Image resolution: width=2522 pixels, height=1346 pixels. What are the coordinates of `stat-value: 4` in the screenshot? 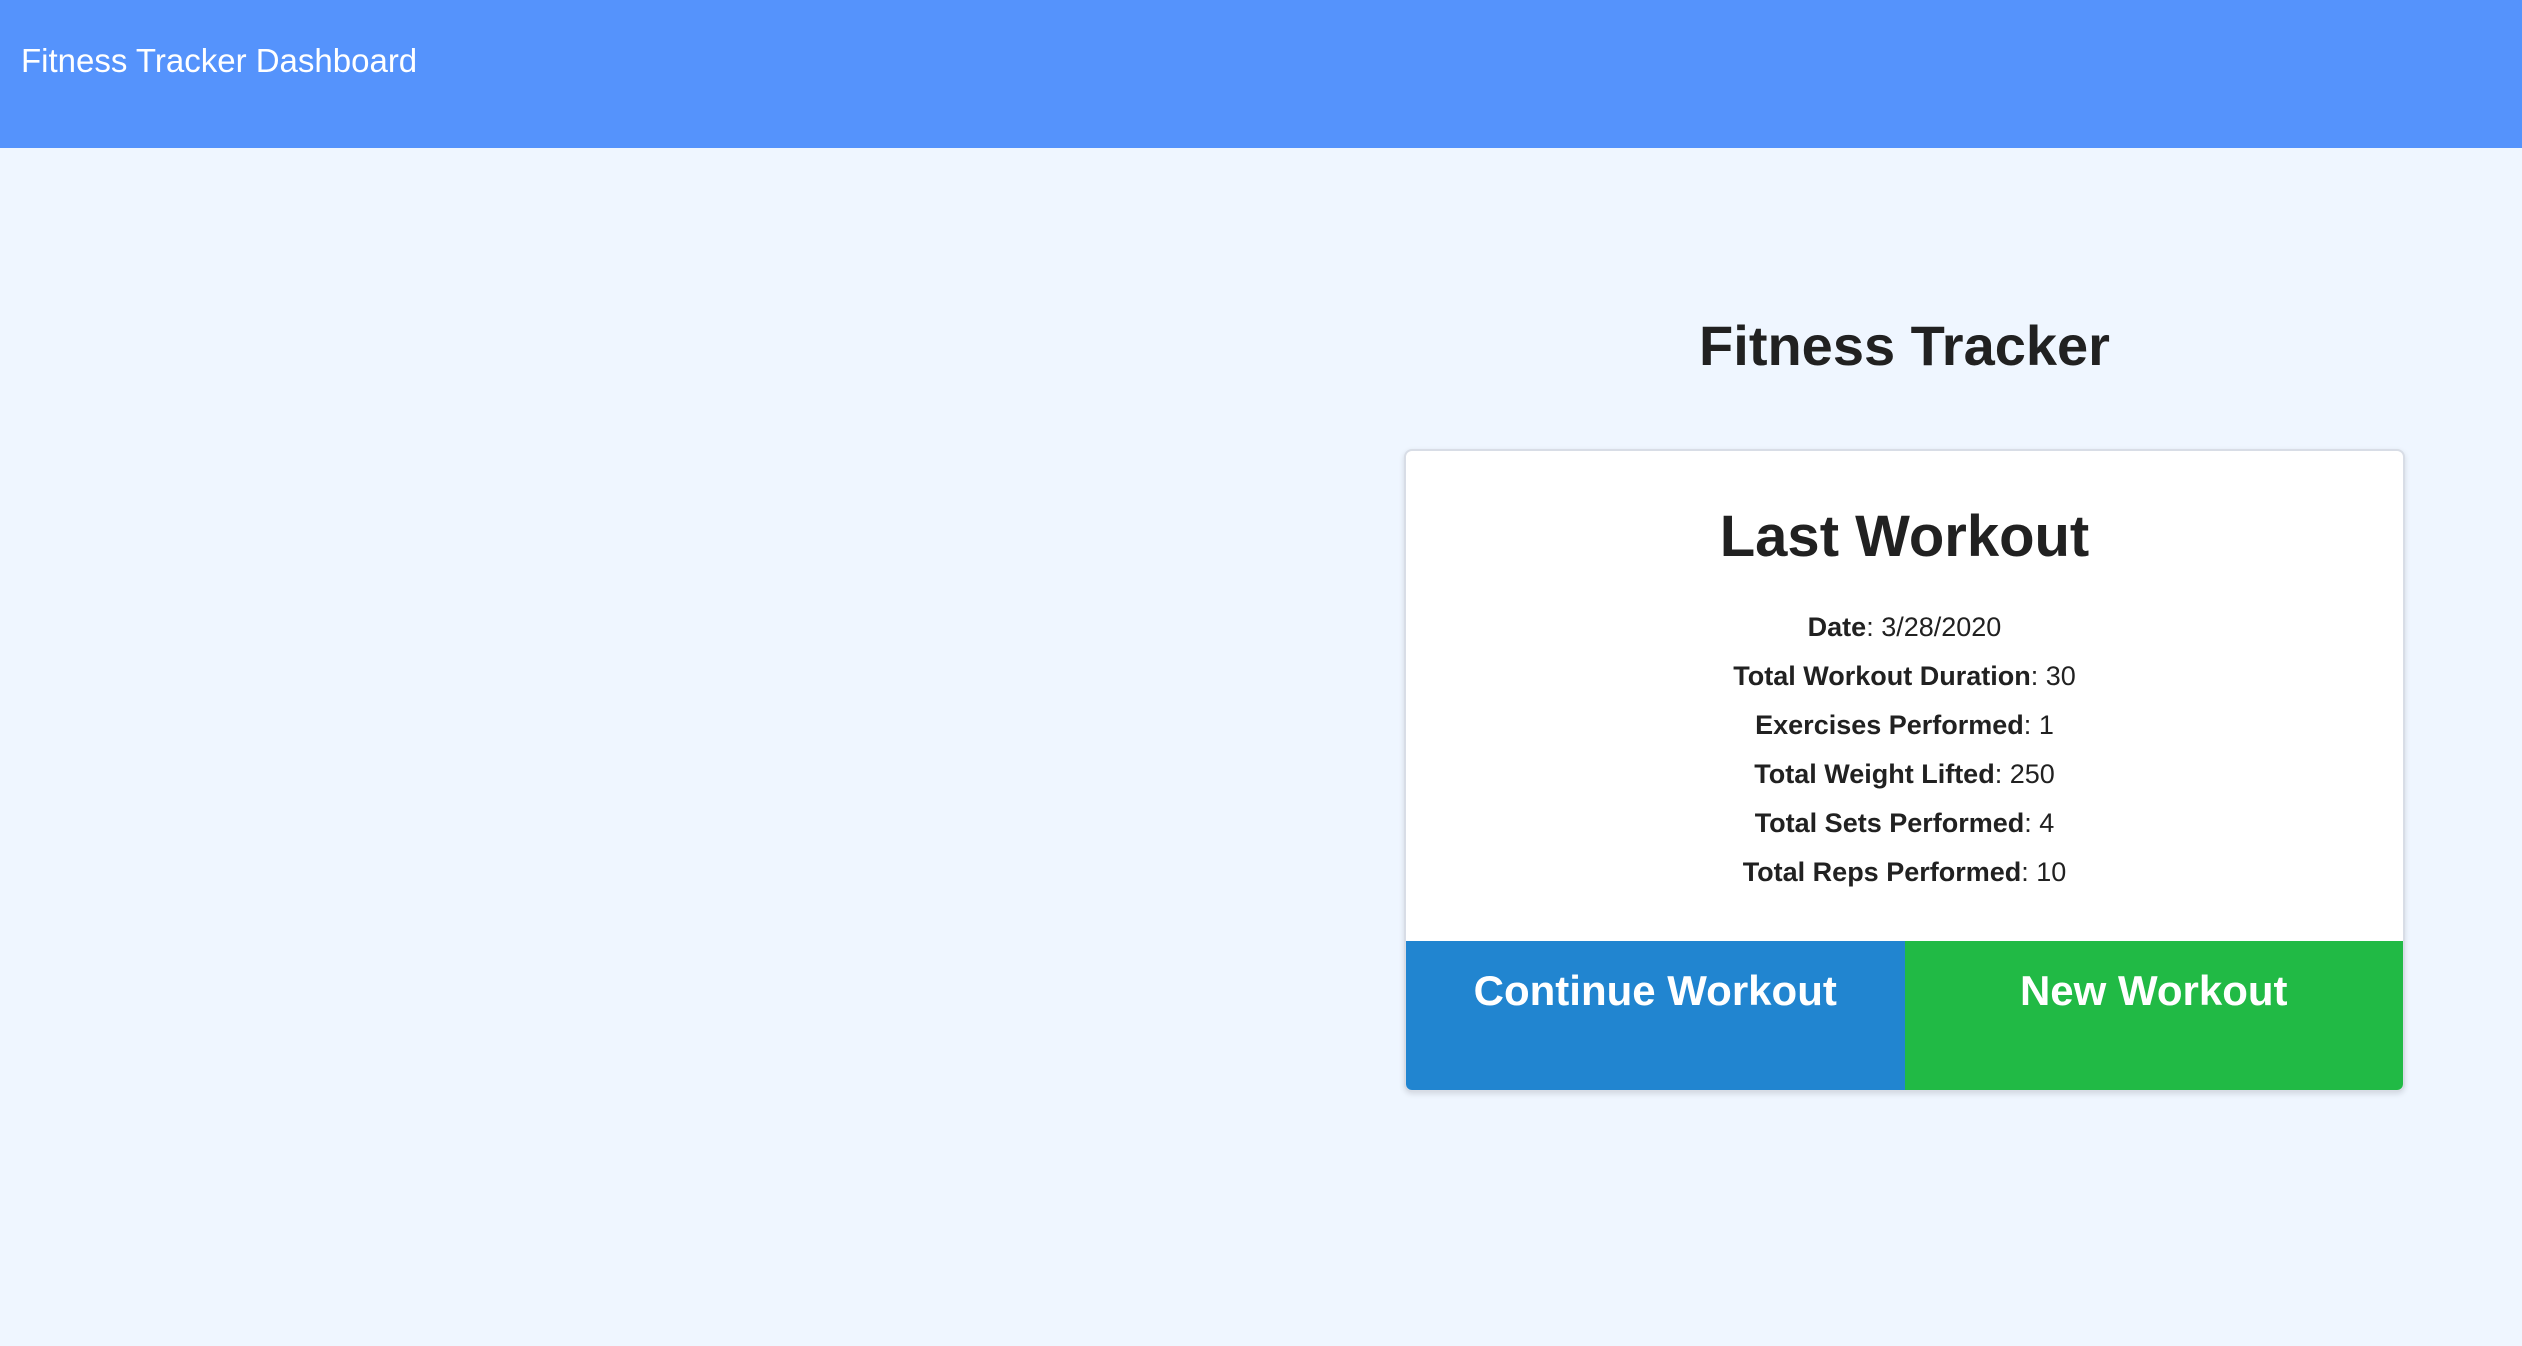 It's located at (2047, 823).